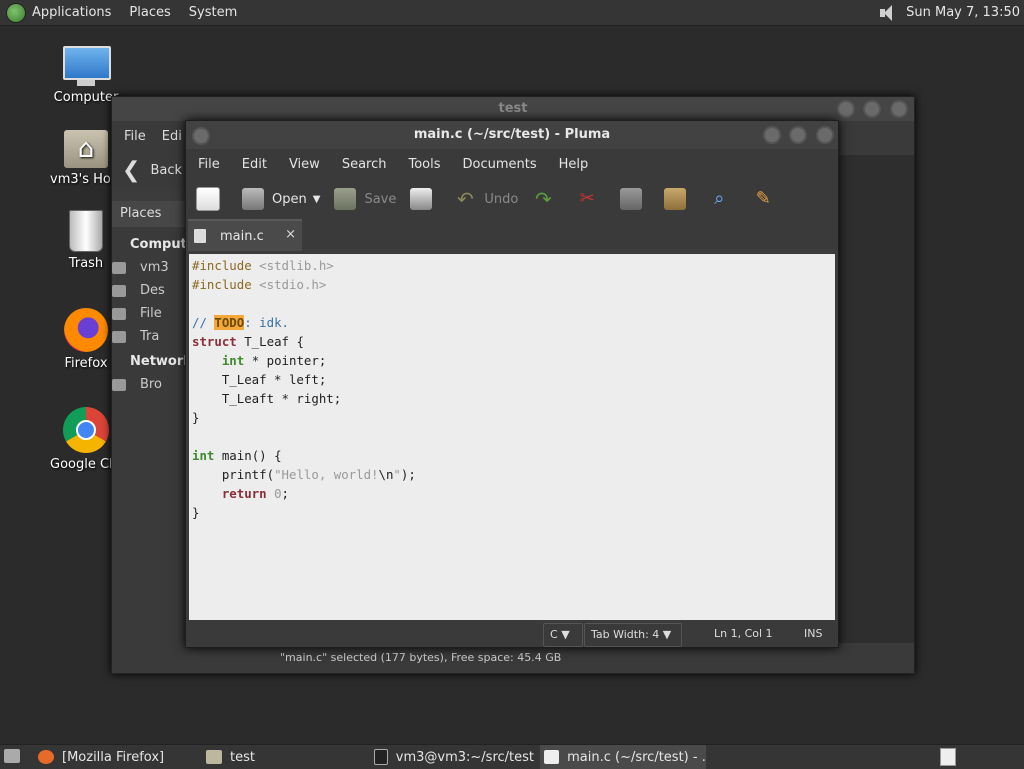 The height and width of the screenshot is (769, 1024). What do you see at coordinates (552, 757) in the screenshot?
I see `text-editor-icon` at bounding box center [552, 757].